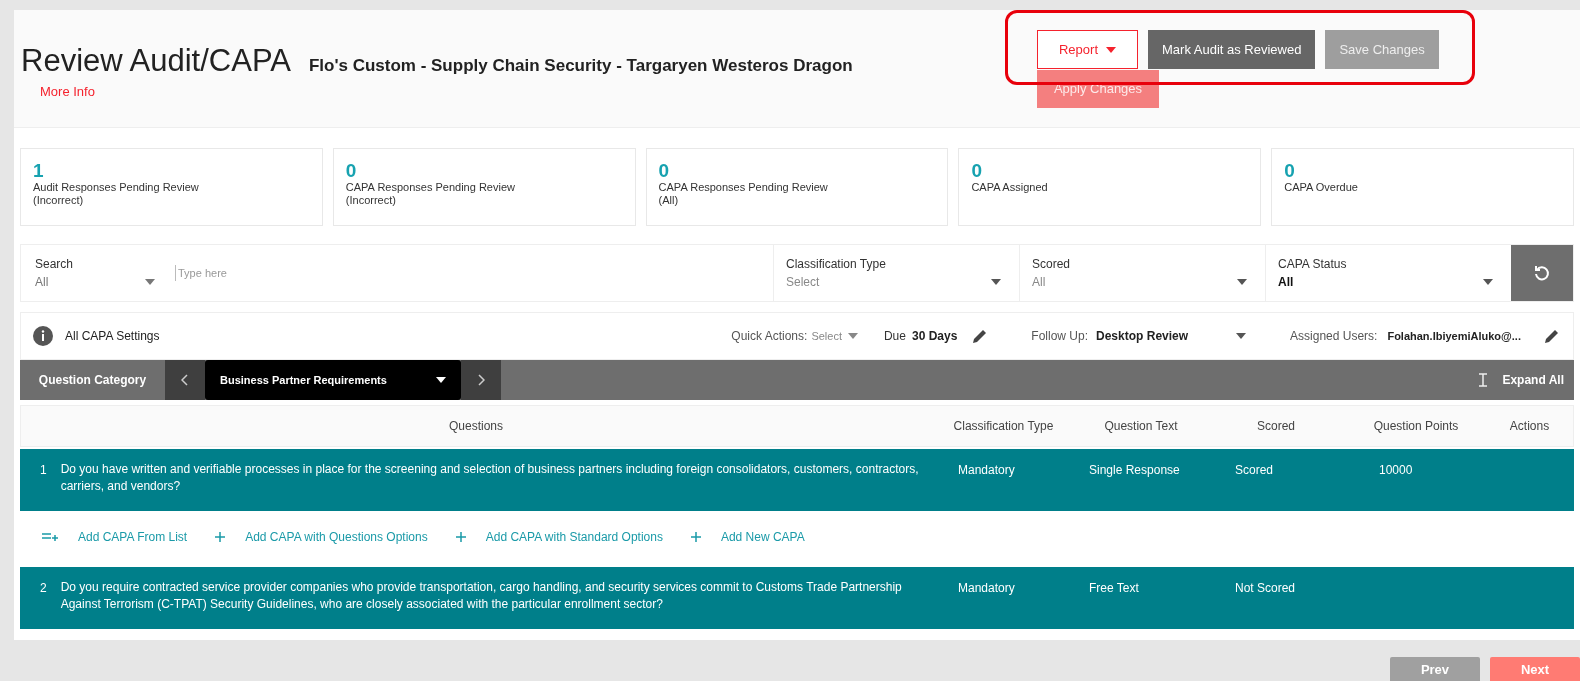  Describe the element at coordinates (115, 537) in the screenshot. I see `add-capa-link: Add CAPA From List` at that location.